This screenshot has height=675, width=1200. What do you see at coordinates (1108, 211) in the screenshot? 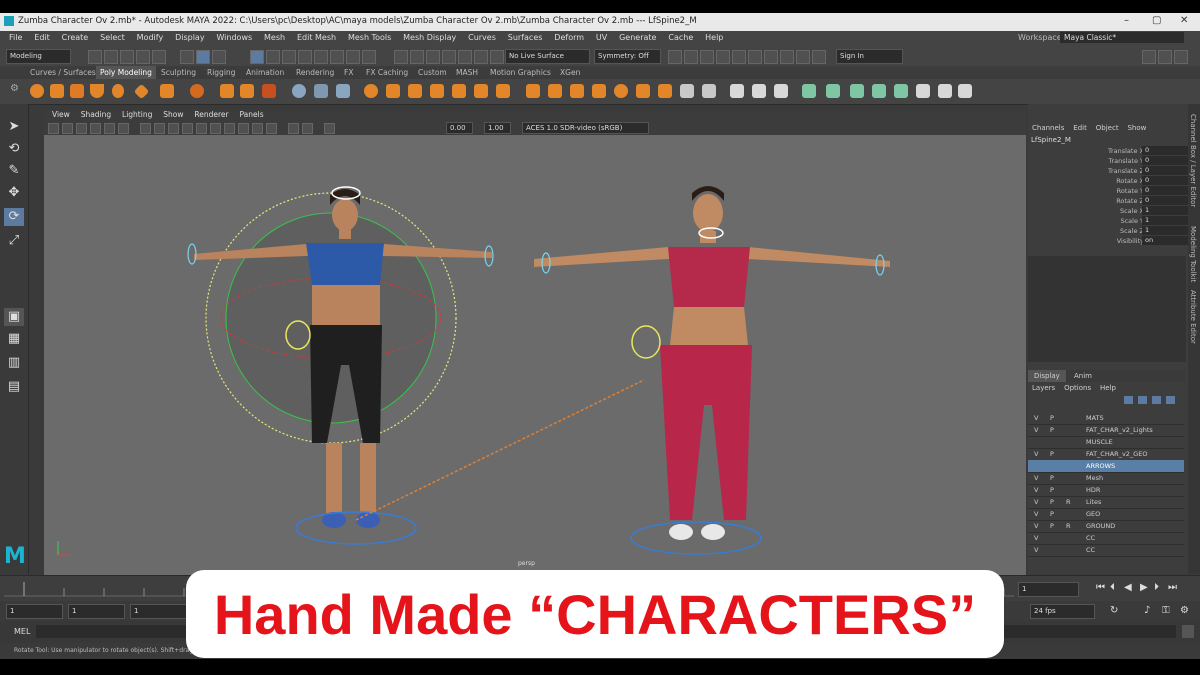
I see `attr-scale-x: Scale X1` at bounding box center [1108, 211].